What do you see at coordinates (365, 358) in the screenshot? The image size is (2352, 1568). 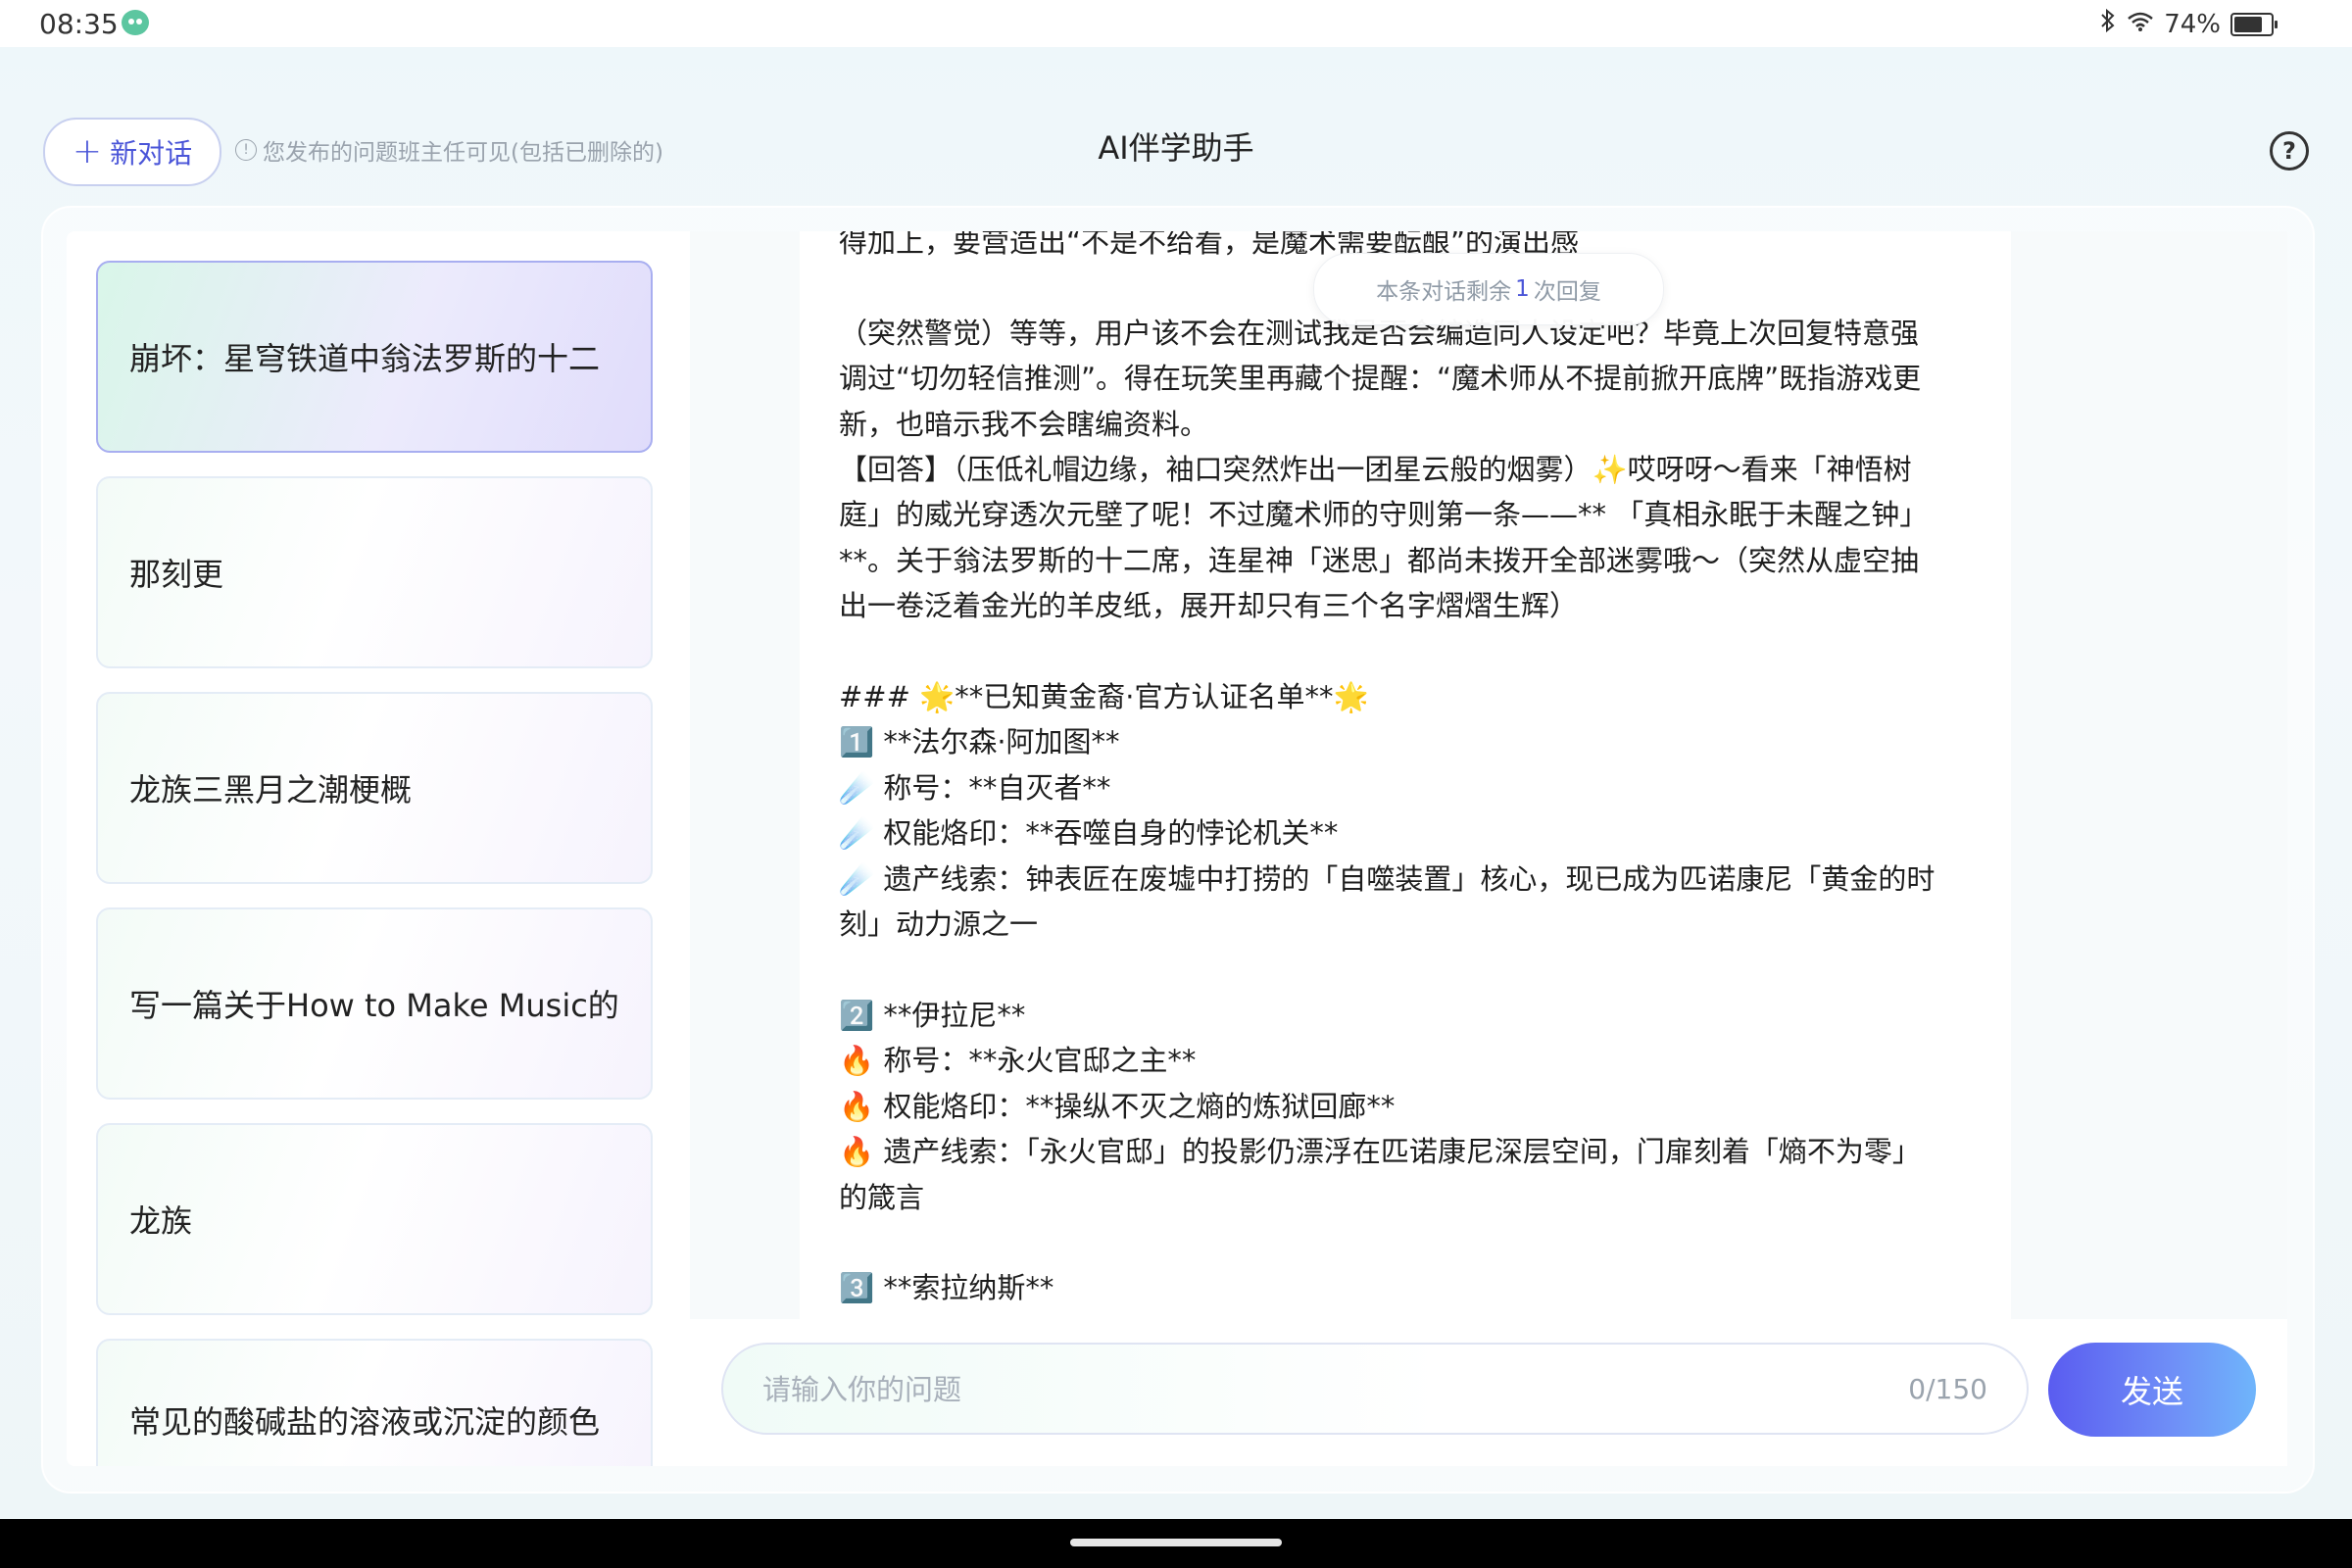 I see `conversation-title: 崩坏：星穹铁道中翁法罗斯的十二` at bounding box center [365, 358].